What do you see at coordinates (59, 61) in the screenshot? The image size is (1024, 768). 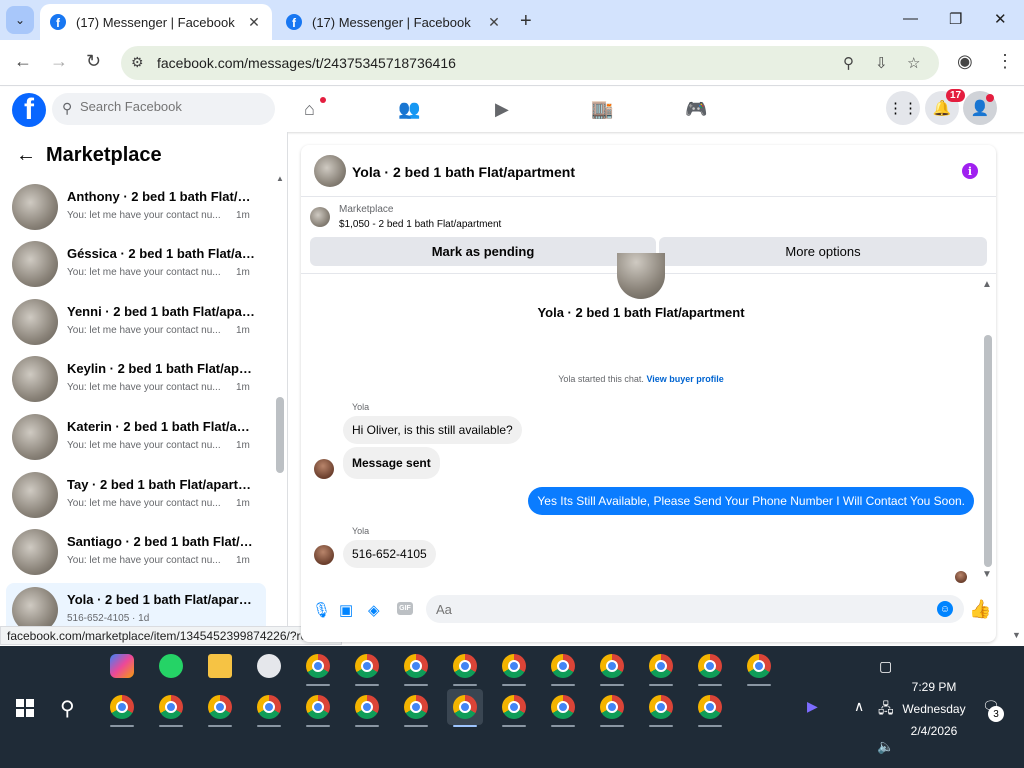 I see `forward-arrow-icon: →` at bounding box center [59, 61].